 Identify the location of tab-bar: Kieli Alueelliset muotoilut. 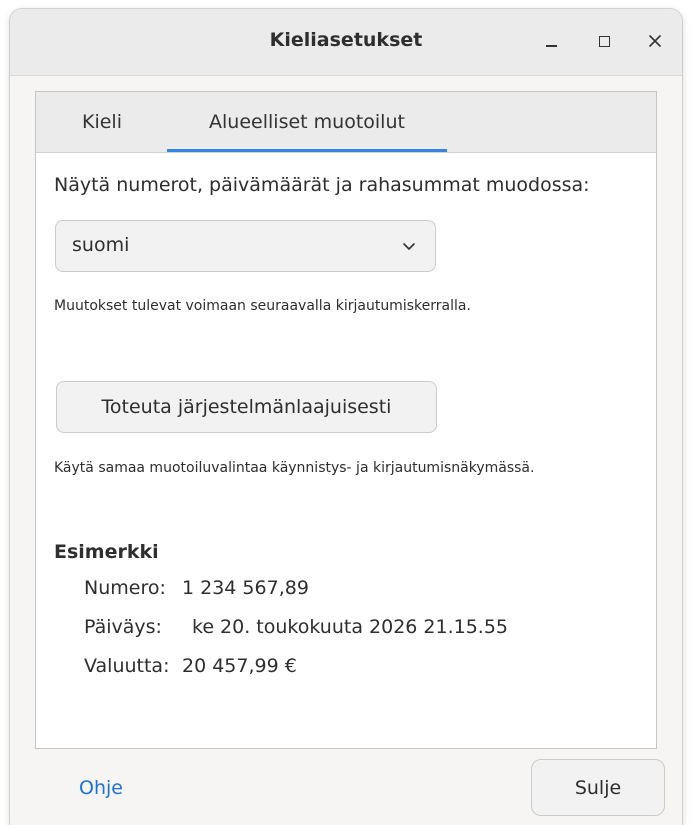
(346, 122).